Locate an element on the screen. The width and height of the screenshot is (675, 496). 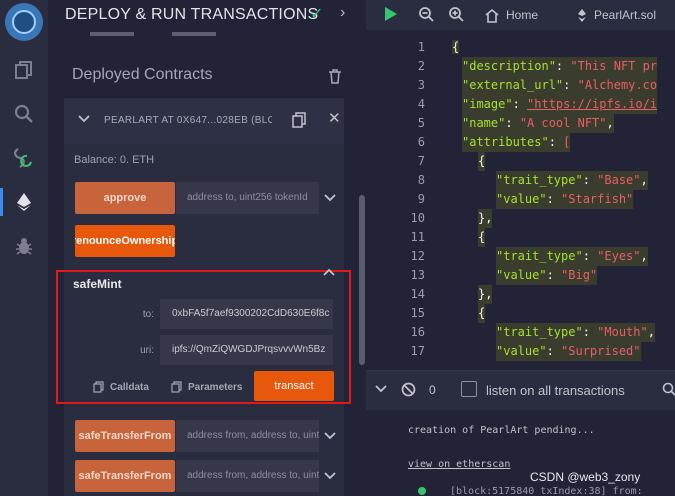
clear-icon is located at coordinates (408, 392).